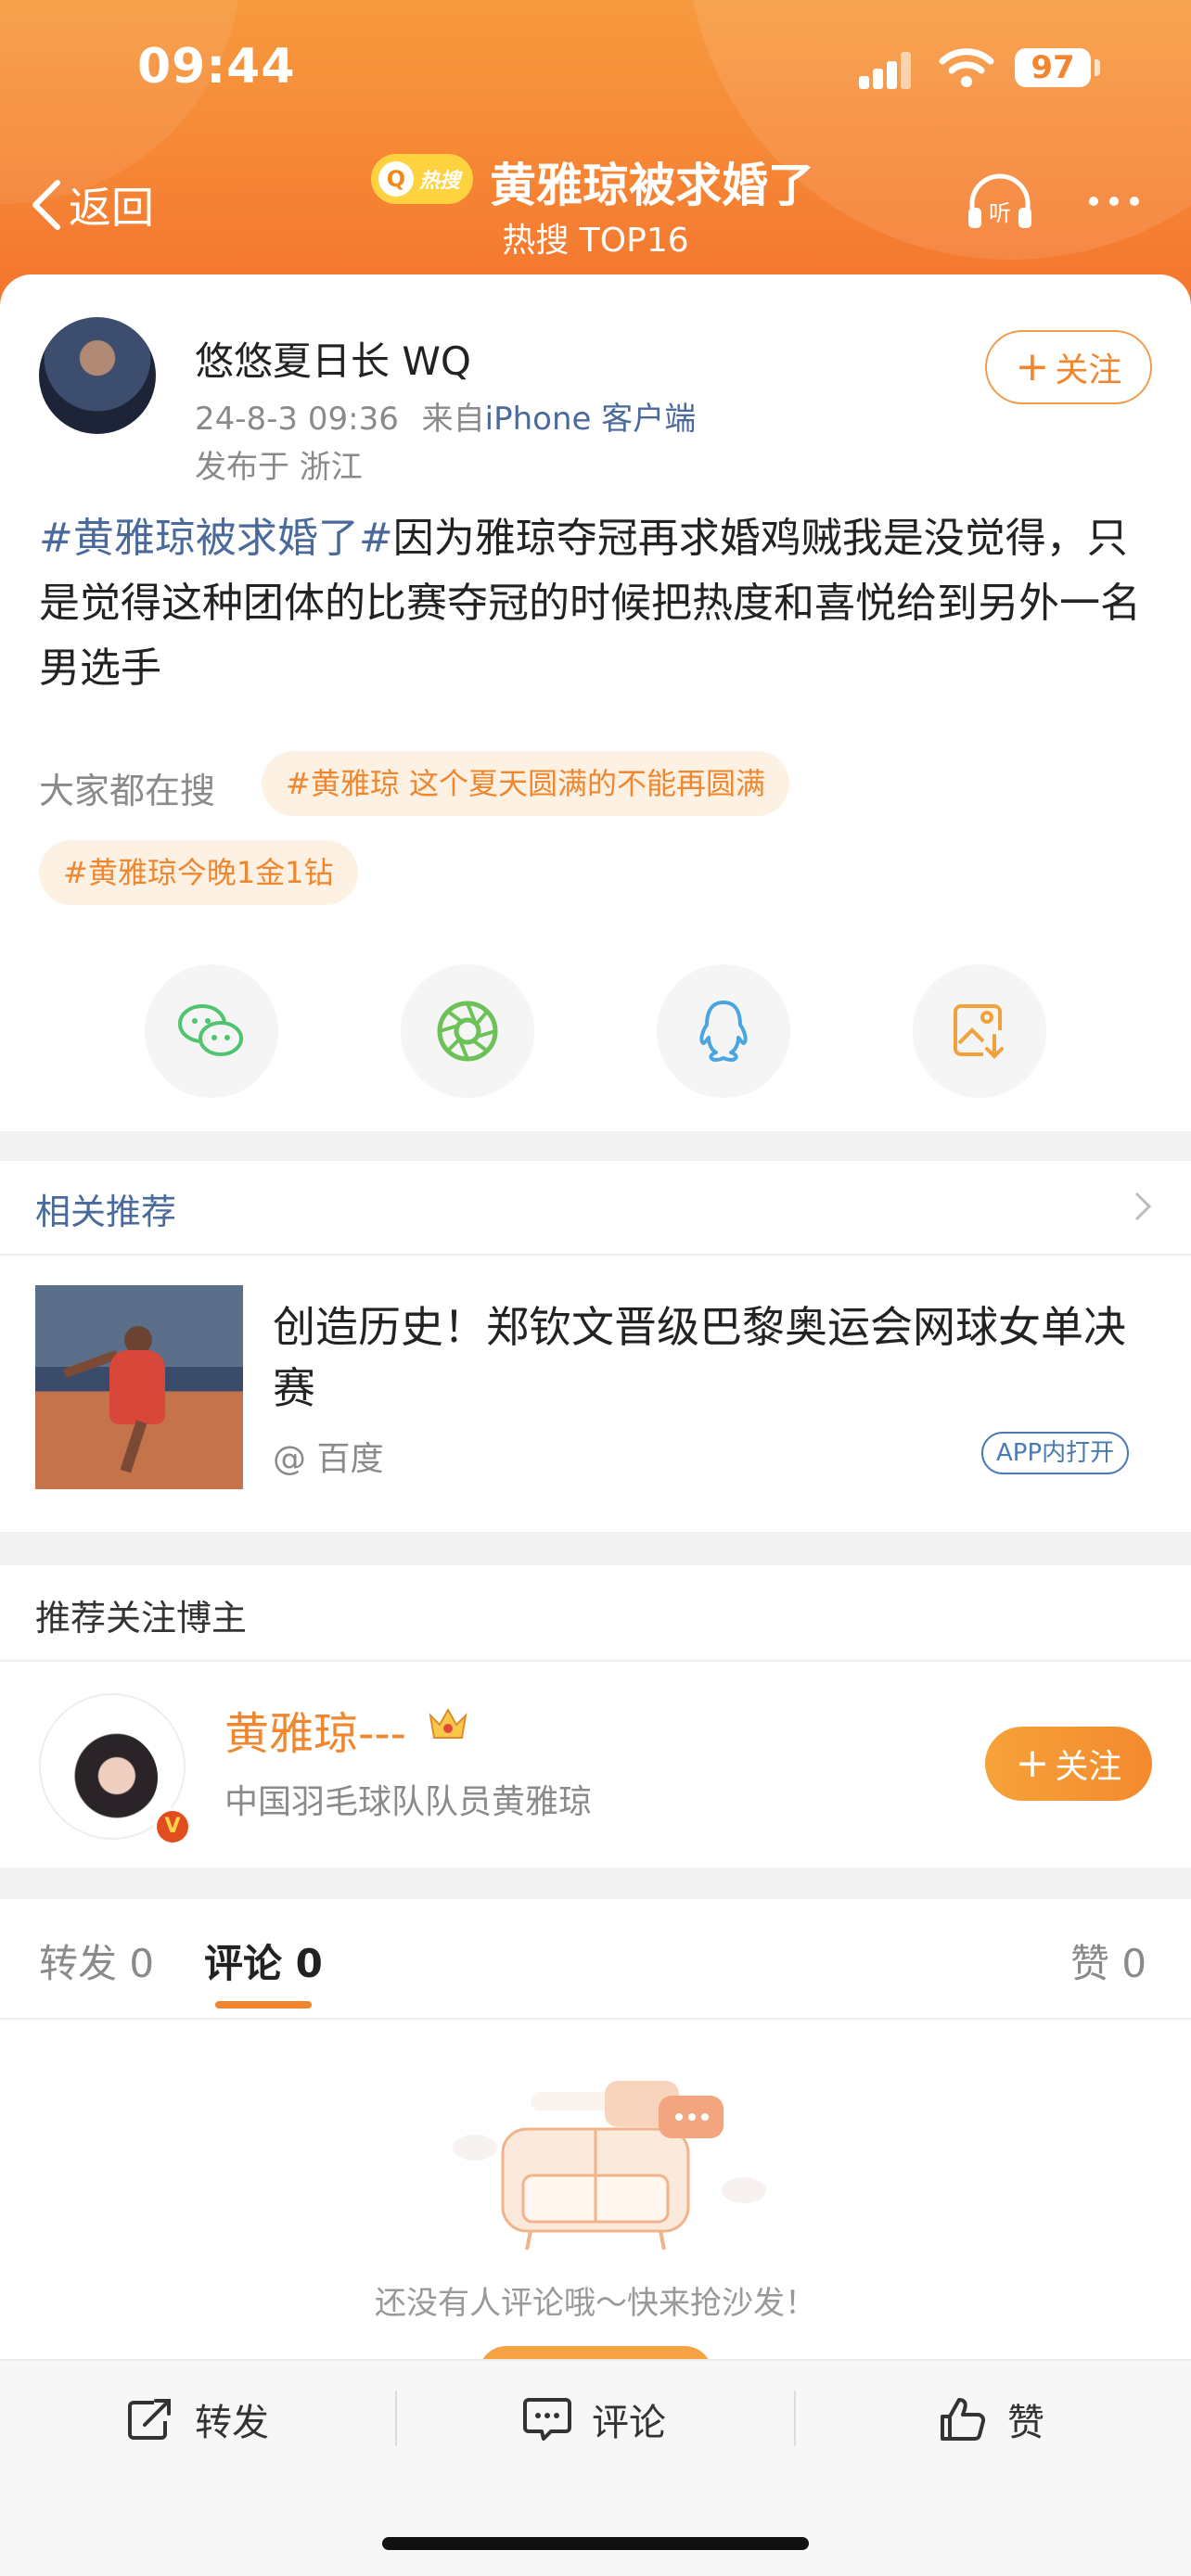 Image resolution: width=1191 pixels, height=2576 pixels. Describe the element at coordinates (966, 67) in the screenshot. I see `wifi-icon` at that location.